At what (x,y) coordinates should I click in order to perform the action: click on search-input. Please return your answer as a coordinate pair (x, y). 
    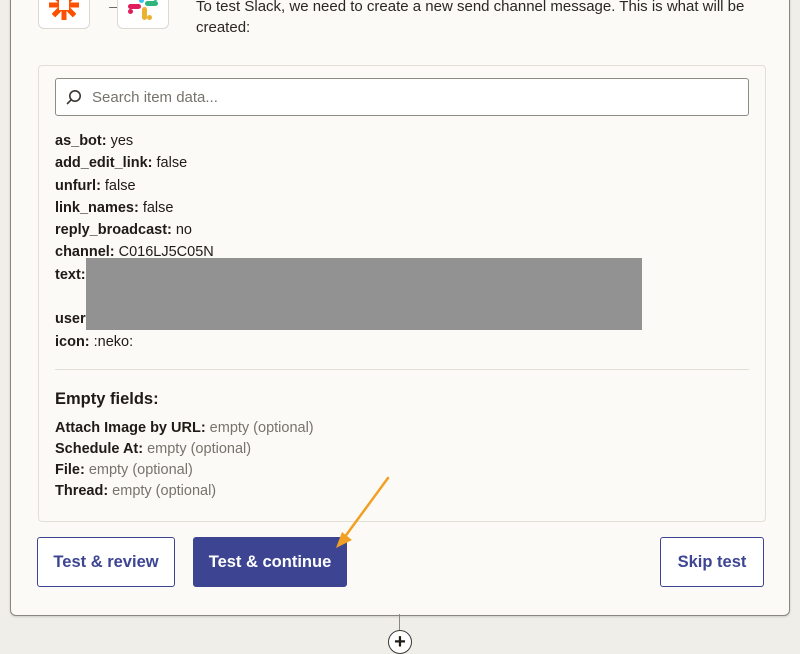
    Looking at the image, I should click on (412, 97).